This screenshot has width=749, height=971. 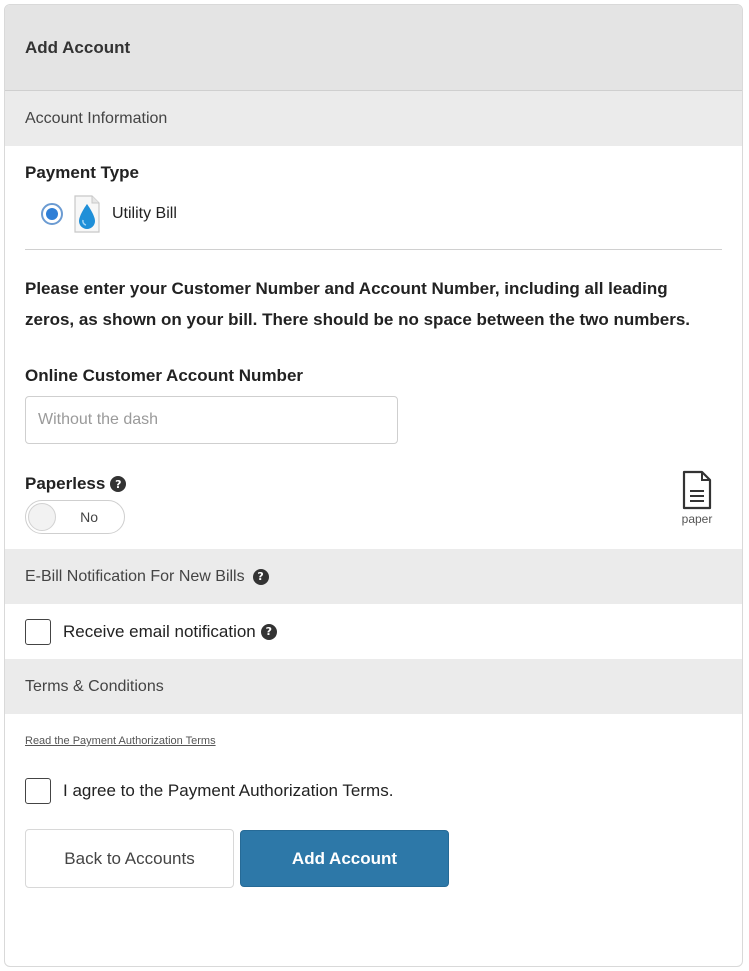 What do you see at coordinates (373, 686) in the screenshot?
I see `section-terms-conditions: Terms & Conditions` at bounding box center [373, 686].